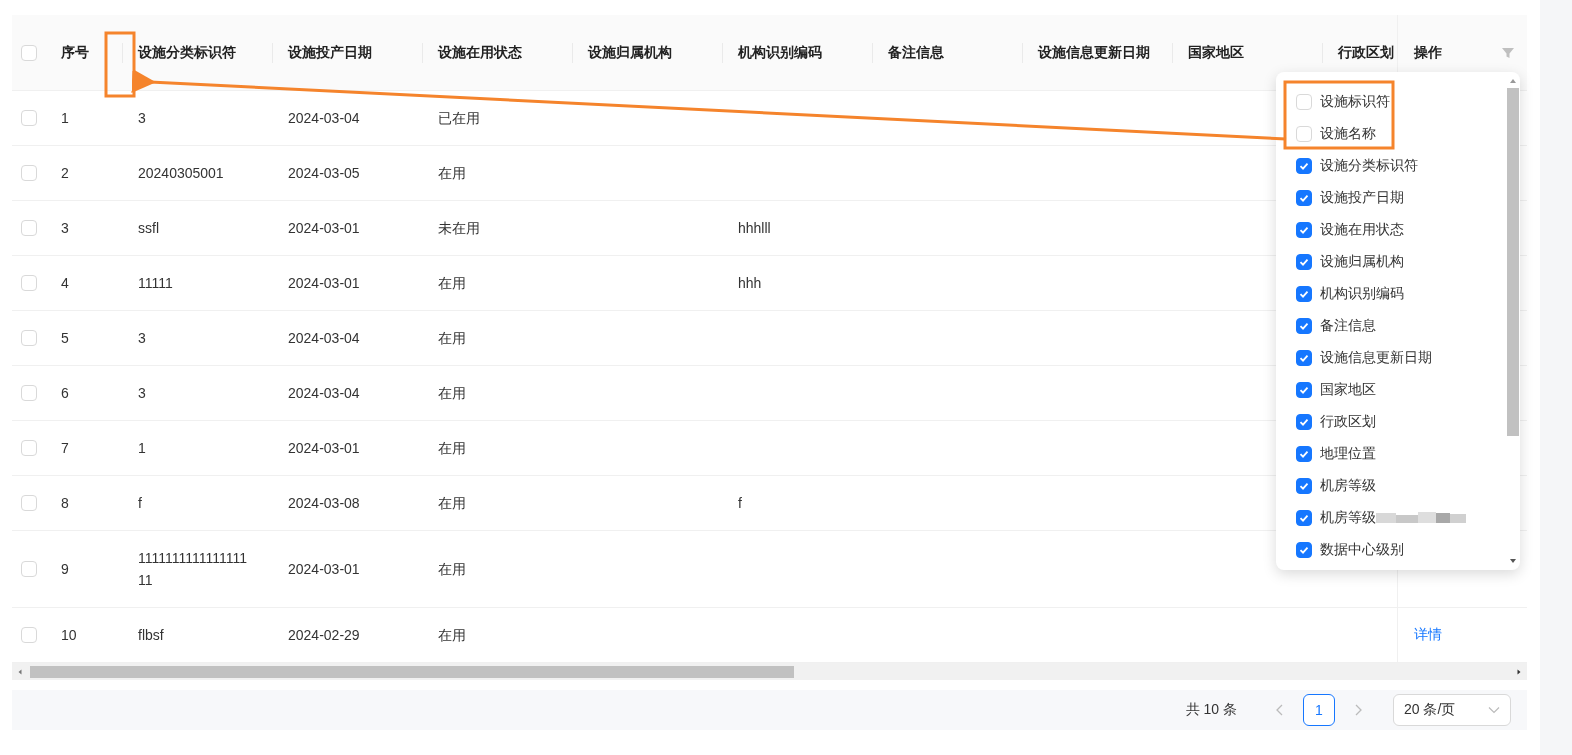 This screenshot has height=755, width=1572. Describe the element at coordinates (750, 283) in the screenshot. I see `table-cell-text: hhh` at that location.